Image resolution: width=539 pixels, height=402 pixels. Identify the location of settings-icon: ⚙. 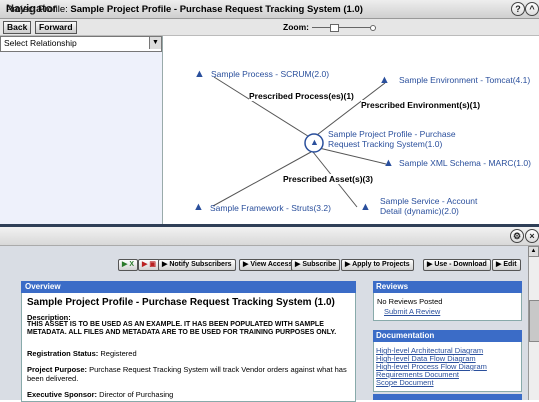
(517, 236).